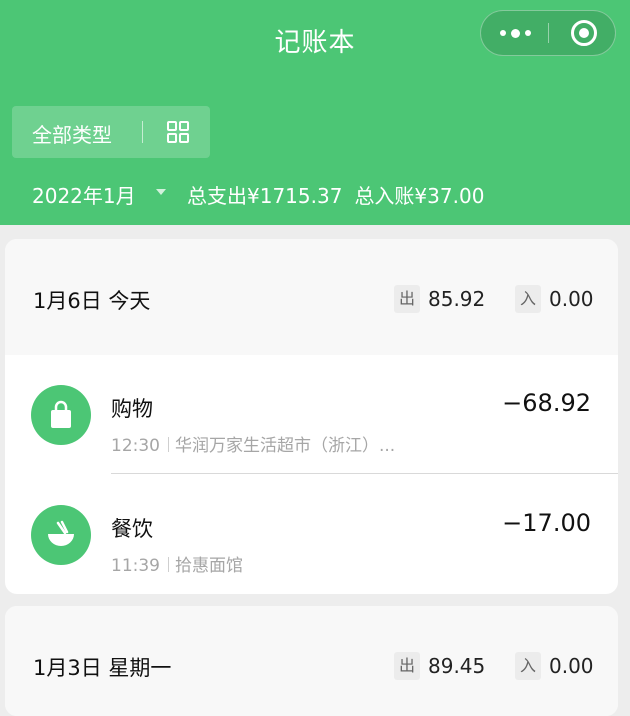 Image resolution: width=630 pixels, height=716 pixels. I want to click on day-expense-amount: 85.92, so click(457, 299).